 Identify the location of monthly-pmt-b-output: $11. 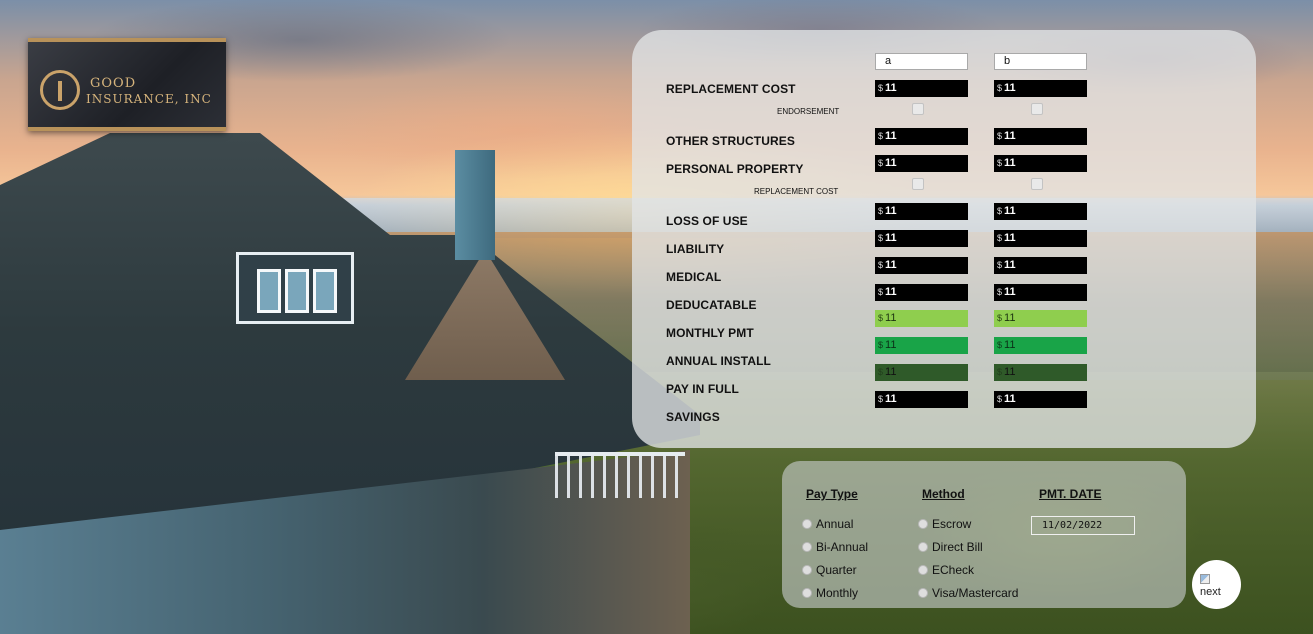
(1040, 318).